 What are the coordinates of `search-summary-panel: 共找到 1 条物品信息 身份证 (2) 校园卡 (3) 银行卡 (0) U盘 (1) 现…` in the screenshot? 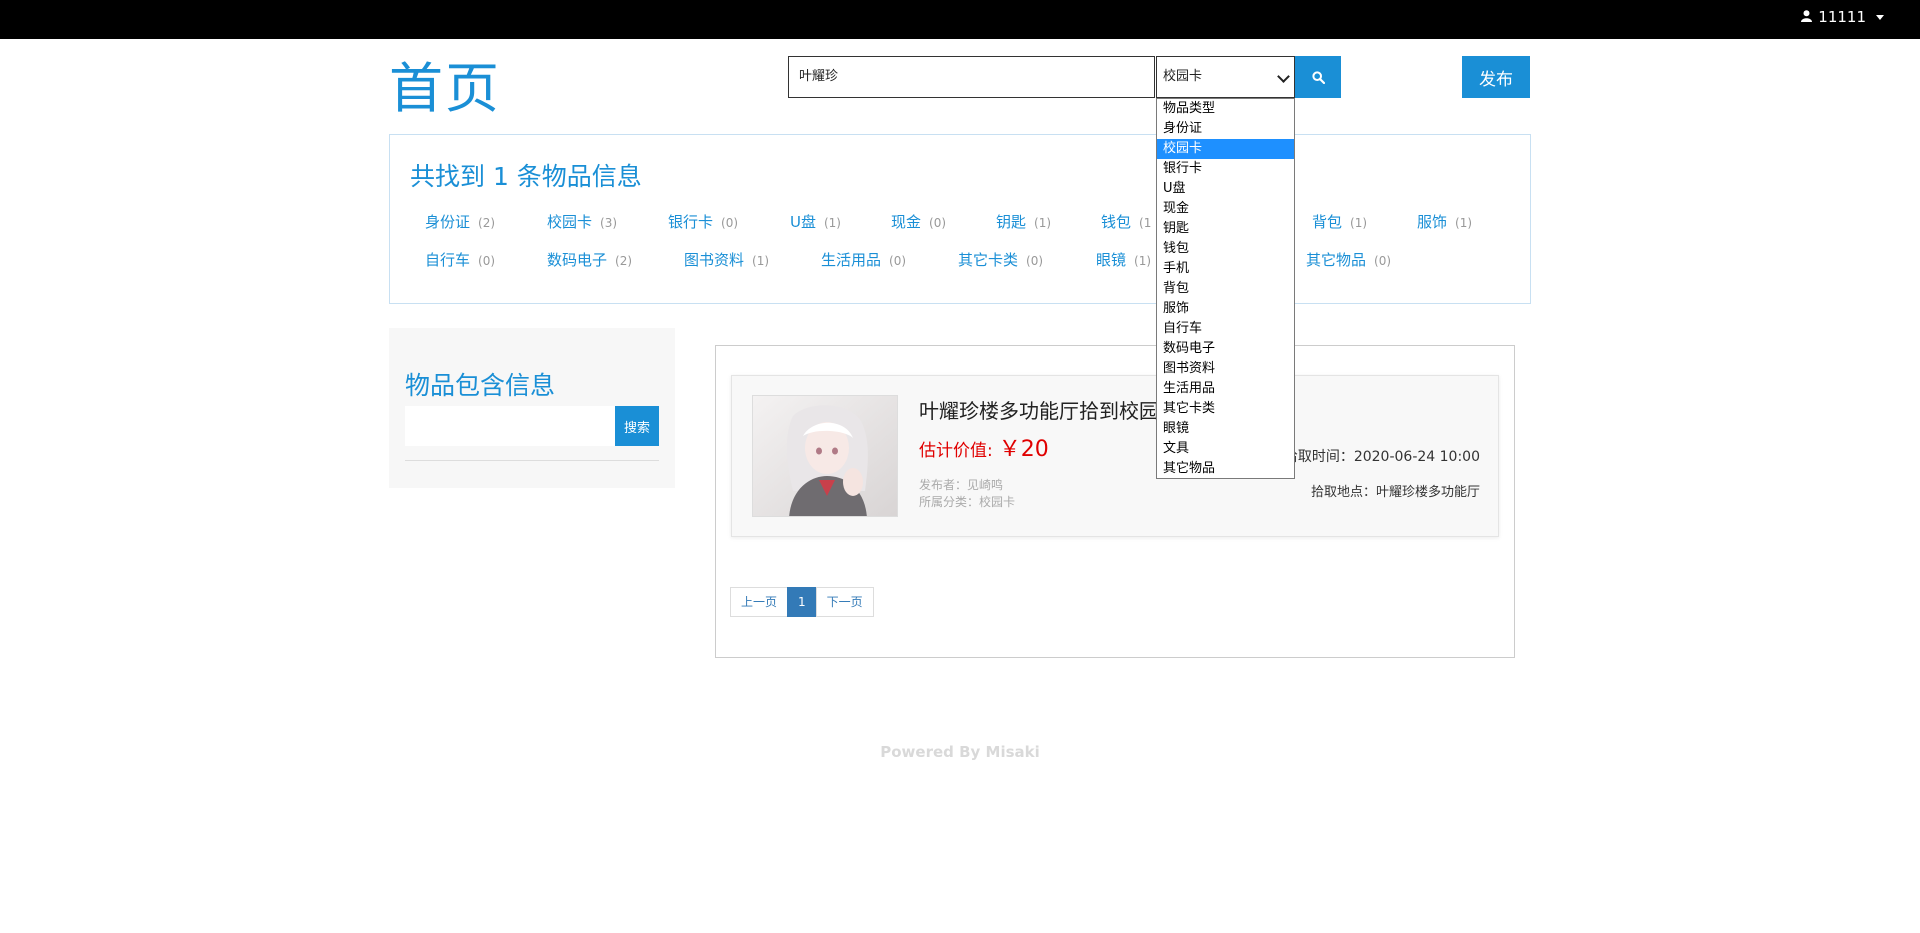 It's located at (960, 219).